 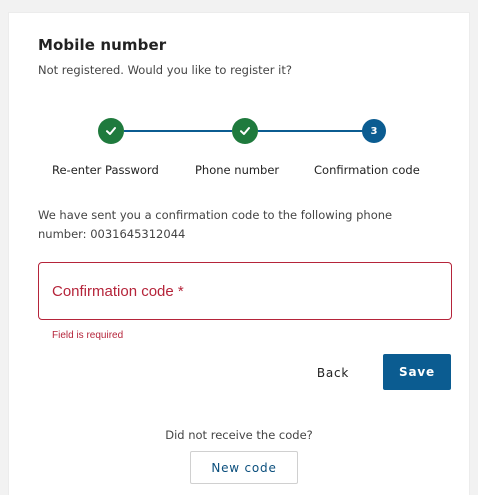 I want to click on back-button: Back, so click(x=333, y=373).